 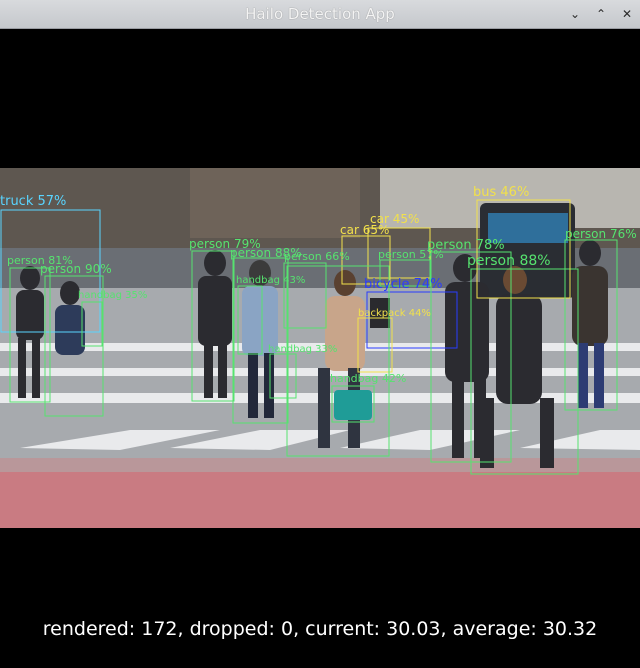 I want to click on detection-label: handbag 43%, so click(x=270, y=280).